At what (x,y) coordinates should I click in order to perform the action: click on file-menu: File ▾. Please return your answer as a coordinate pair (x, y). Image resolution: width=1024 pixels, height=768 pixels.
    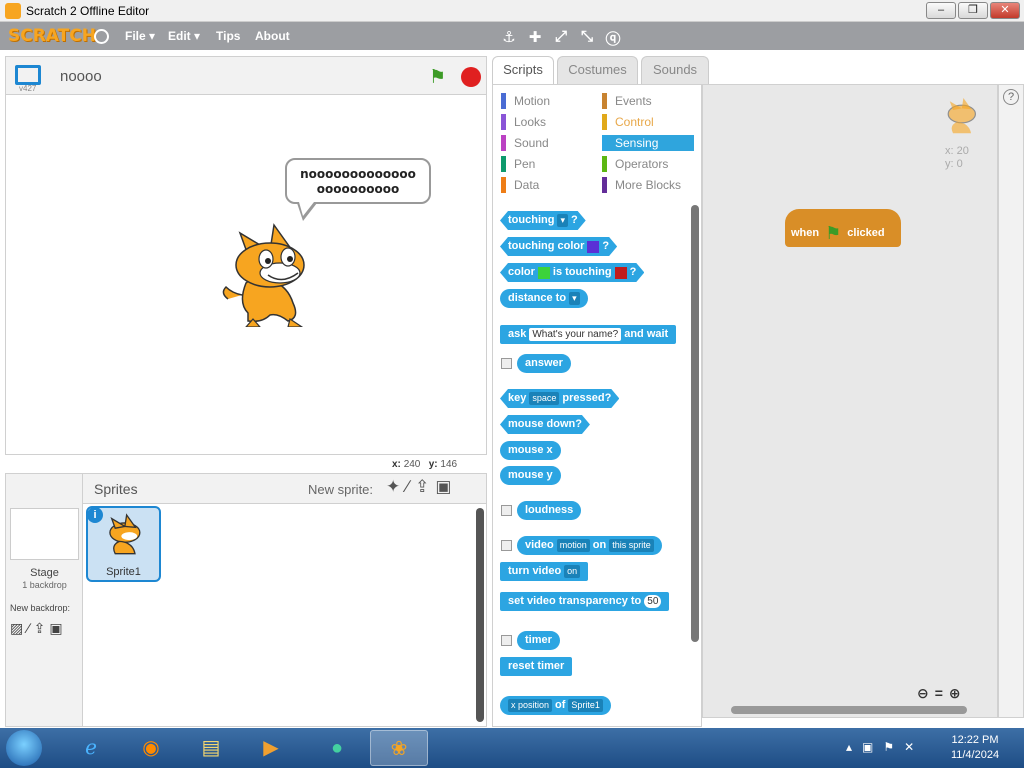
    Looking at the image, I should click on (140, 36).